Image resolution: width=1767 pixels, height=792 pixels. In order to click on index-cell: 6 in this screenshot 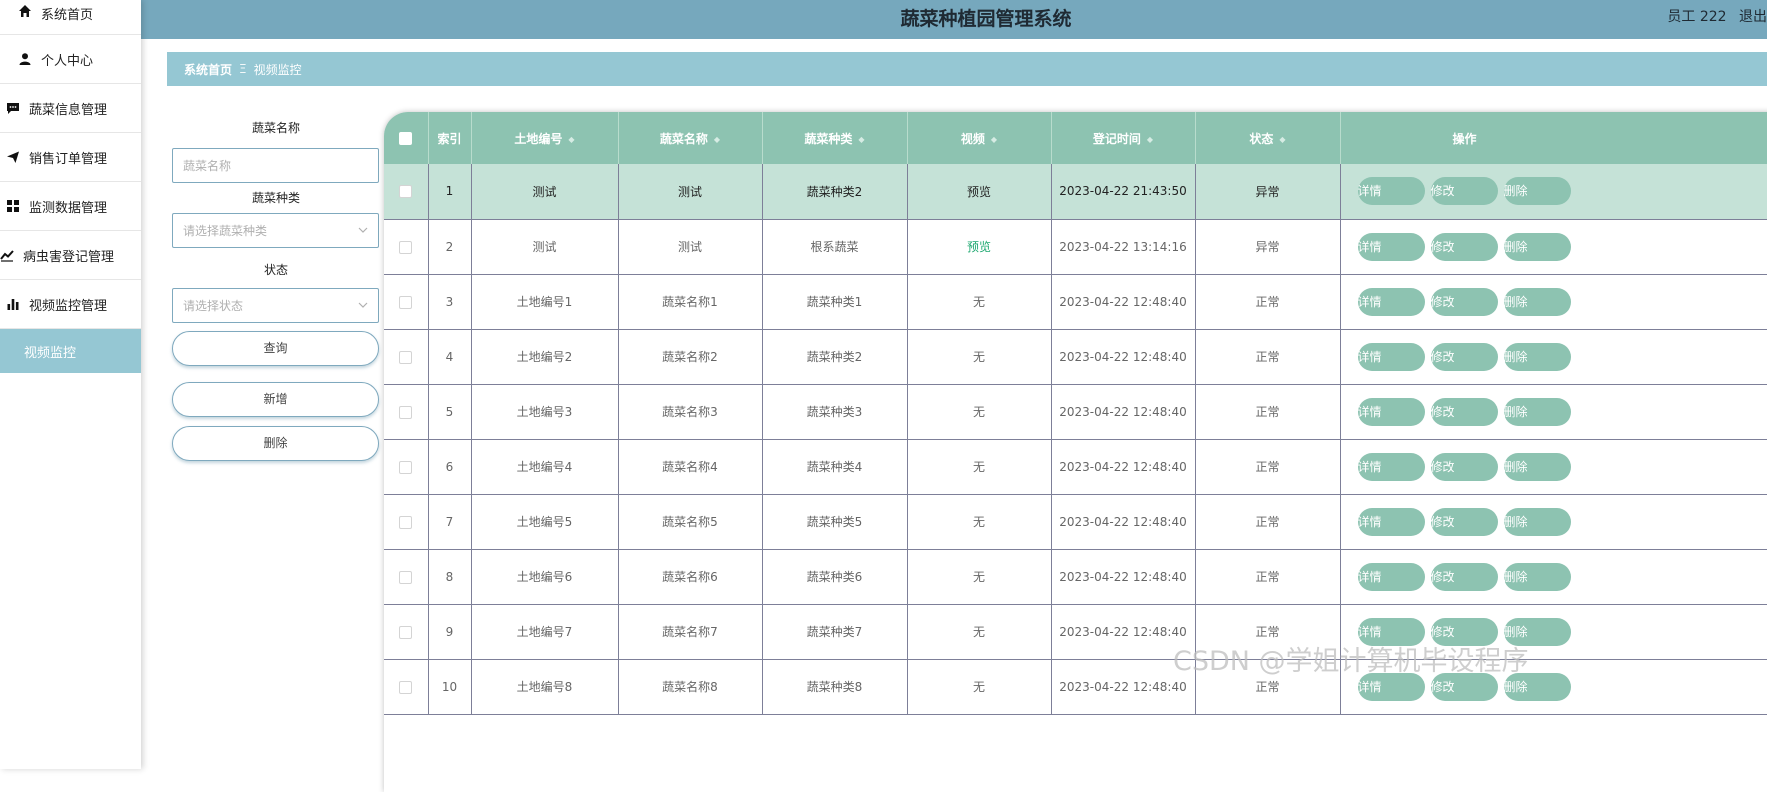, I will do `click(450, 467)`.